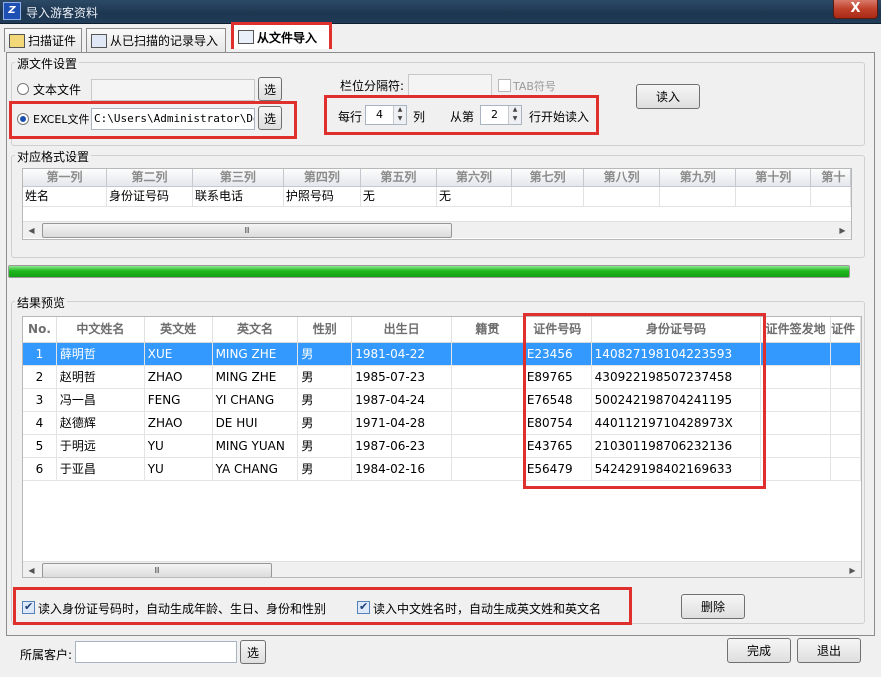 This screenshot has width=881, height=677. Describe the element at coordinates (281, 35) in the screenshot. I see `tab-file-import: 从文件导入` at that location.